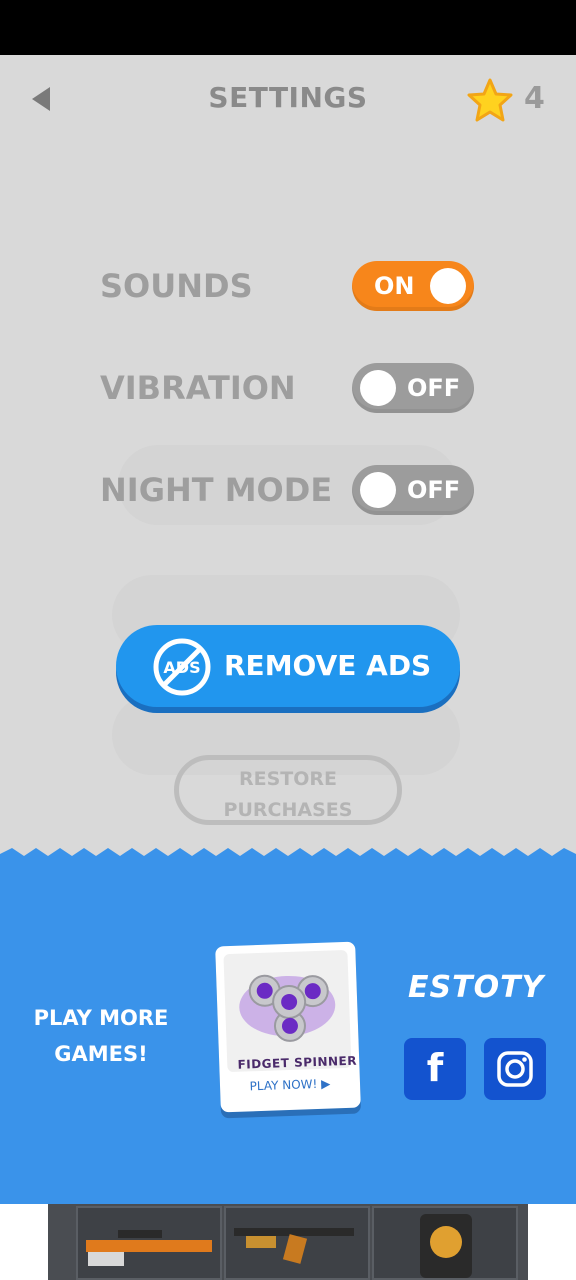 This screenshot has height=1280, width=576. Describe the element at coordinates (328, 665) in the screenshot. I see `remove-ads-label: REMOVE ADS` at that location.